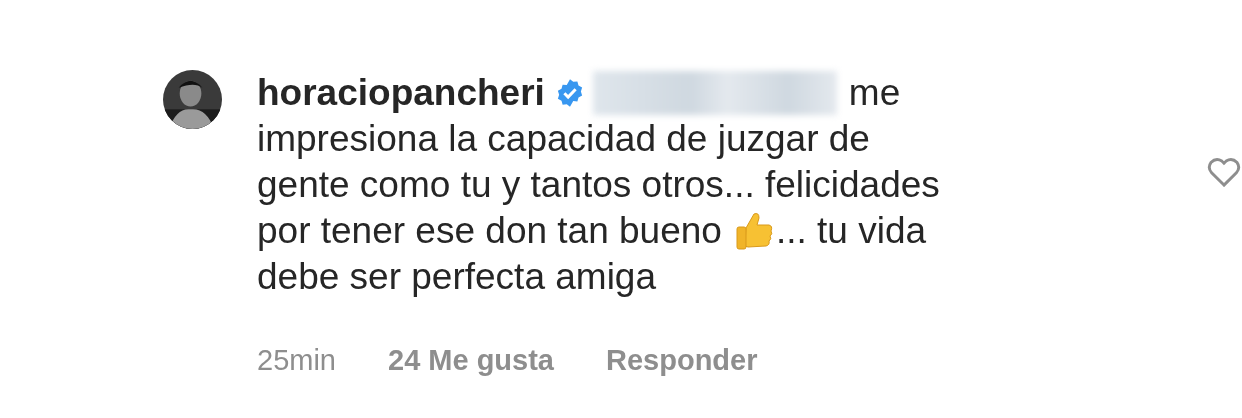  I want to click on like-heart-icon, so click(1224, 172).